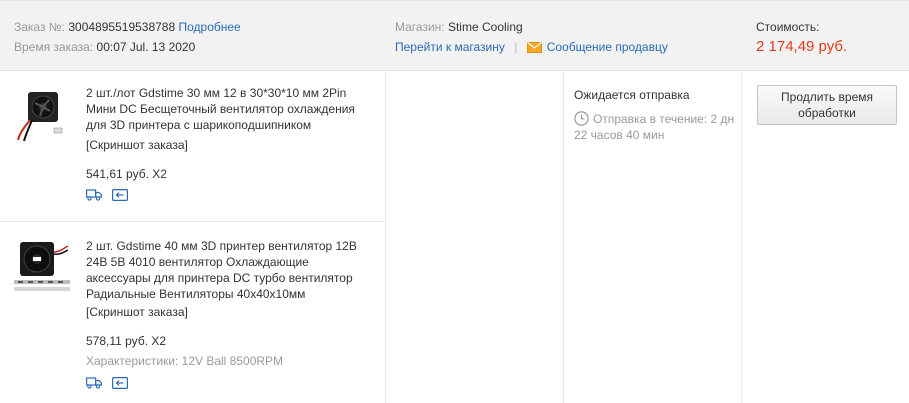 The width and height of the screenshot is (909, 403). Describe the element at coordinates (42, 116) in the screenshot. I see `product-thumbnail-fan-30mm` at that location.